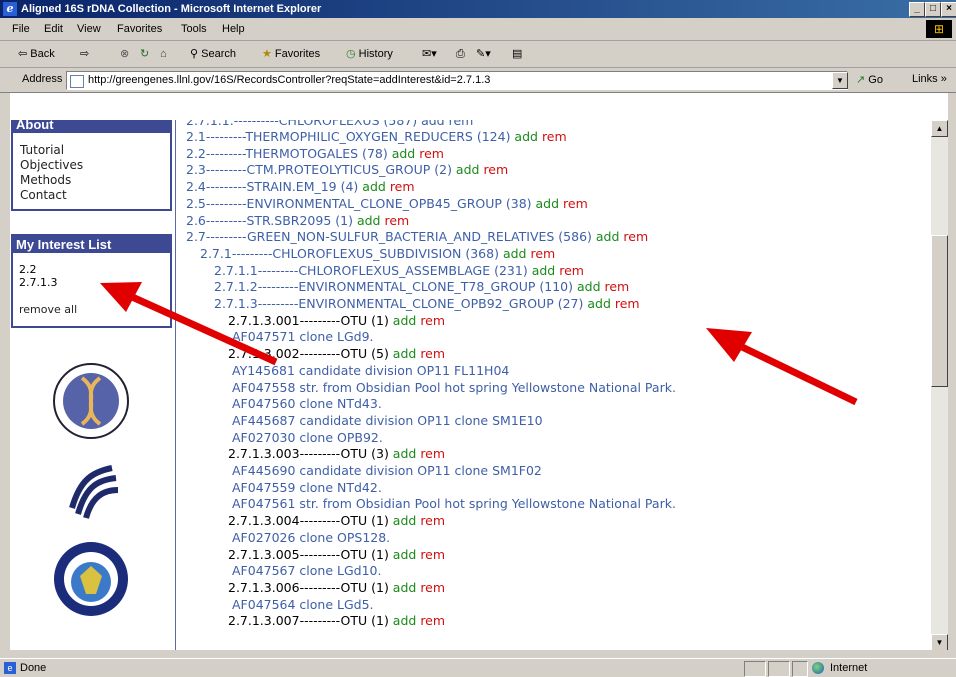 This screenshot has width=956, height=677. What do you see at coordinates (311, 537) in the screenshot?
I see `sequence-link: AF027026 clone OPS128.` at bounding box center [311, 537].